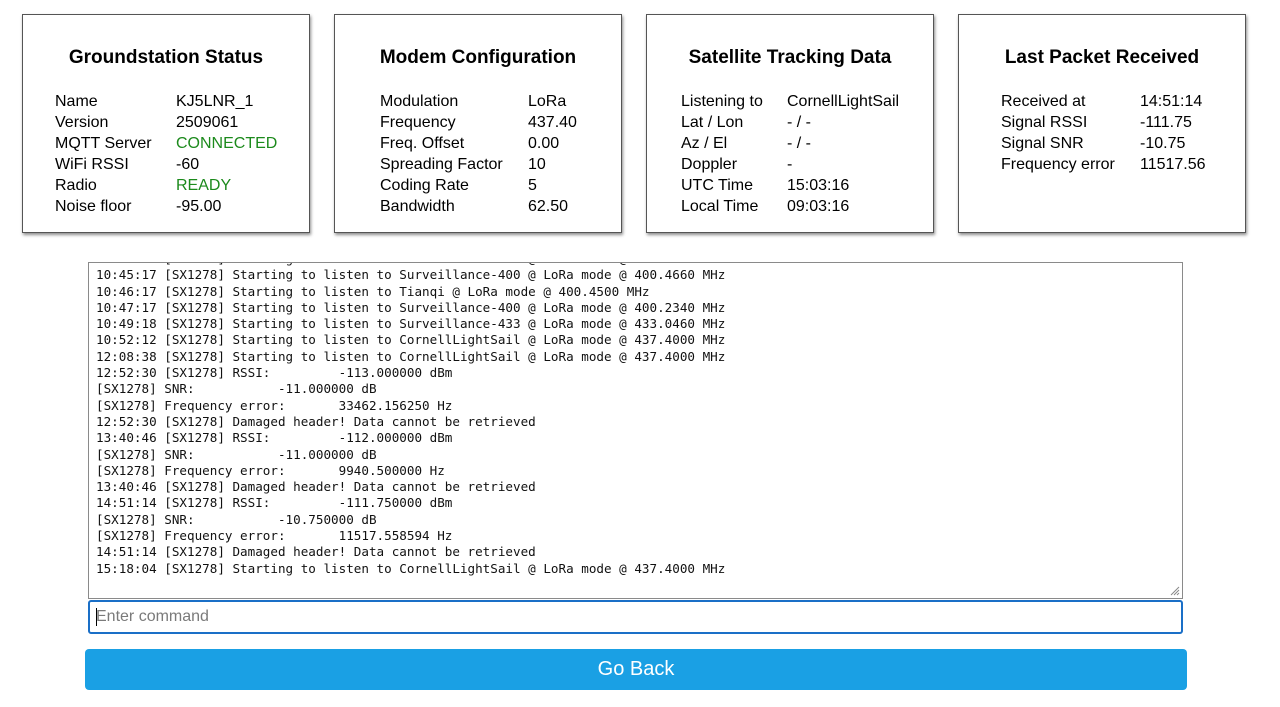 The image size is (1280, 707). I want to click on command-input, so click(635, 617).